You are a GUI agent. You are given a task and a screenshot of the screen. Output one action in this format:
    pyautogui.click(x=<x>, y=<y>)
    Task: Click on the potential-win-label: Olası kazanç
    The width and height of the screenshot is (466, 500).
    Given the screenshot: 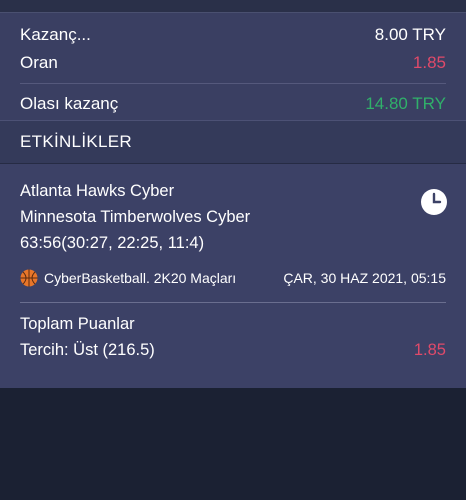 What is the action you would take?
    pyautogui.click(x=69, y=103)
    